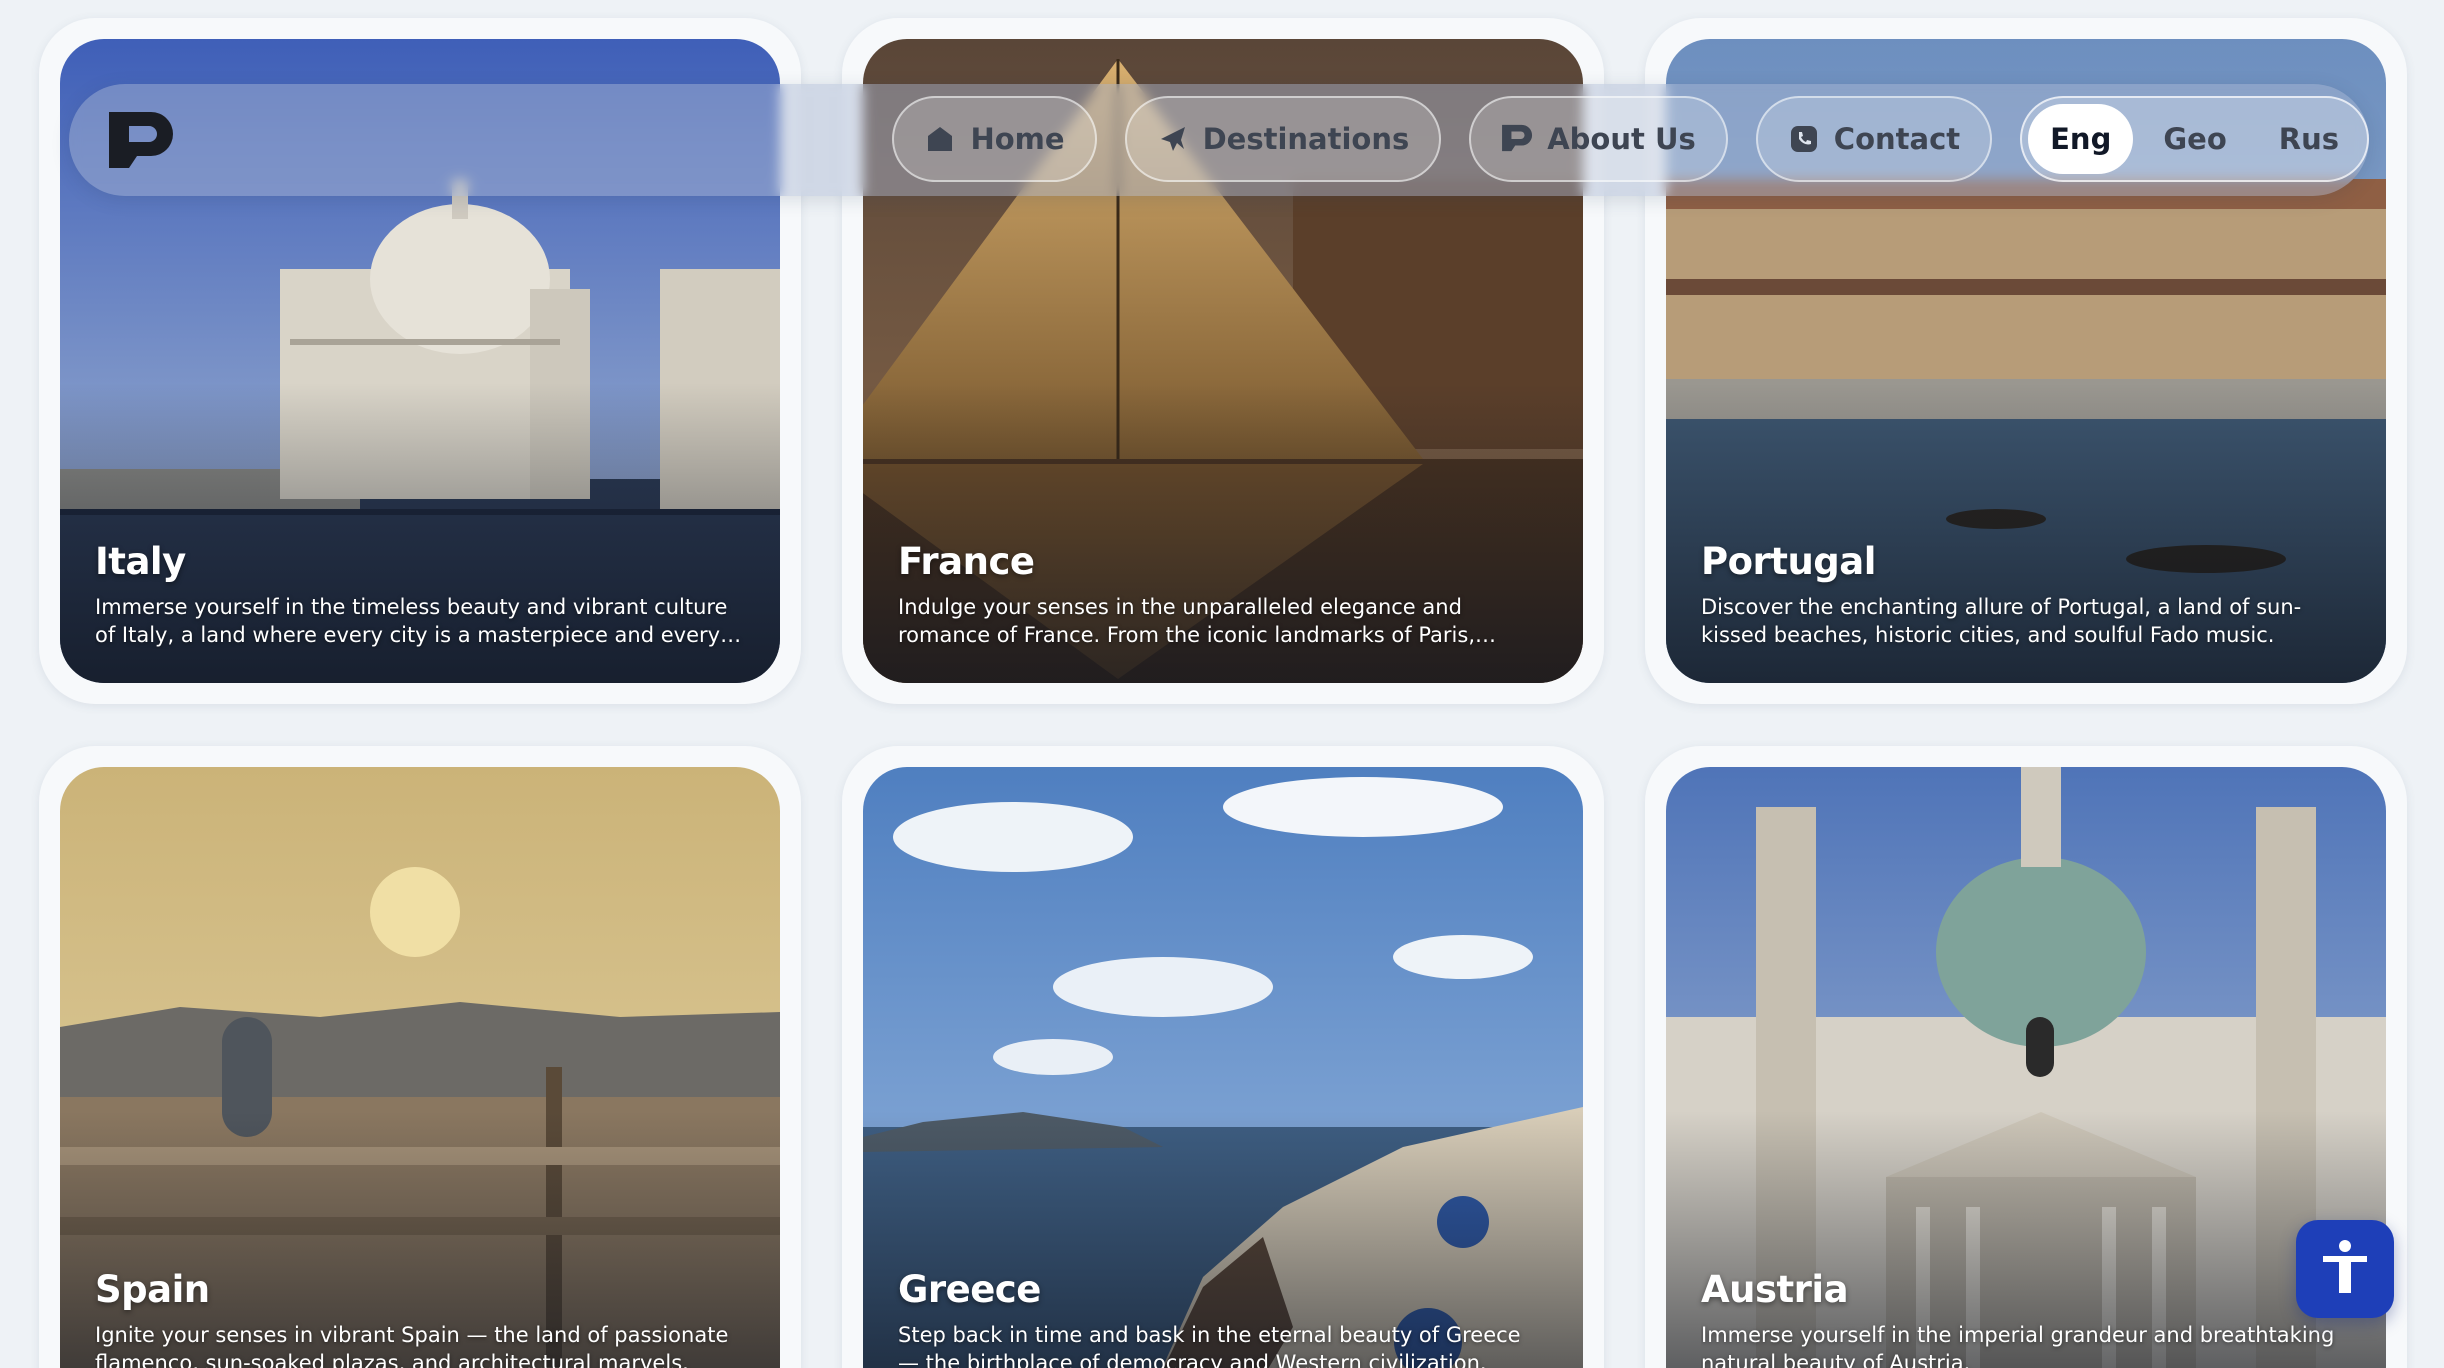 Image resolution: width=2444 pixels, height=1368 pixels. I want to click on nav-about-button: About Us, so click(1598, 139).